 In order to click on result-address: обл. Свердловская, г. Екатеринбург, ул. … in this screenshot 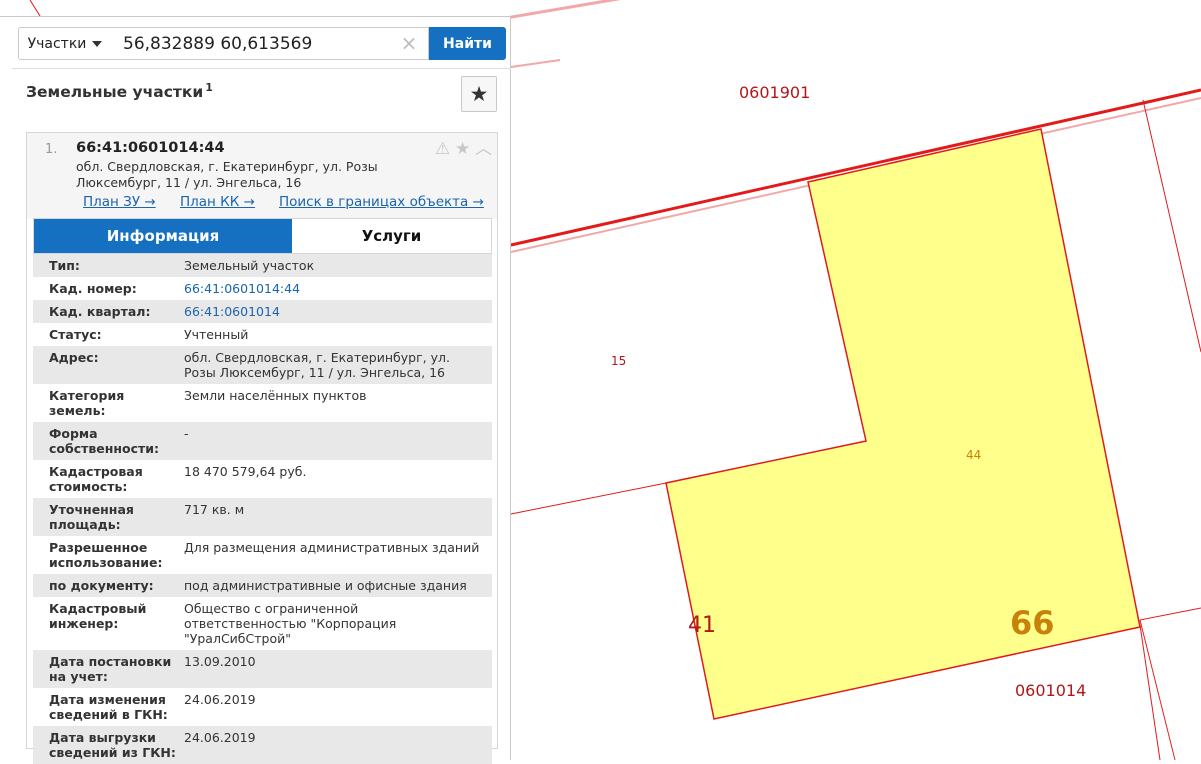, I will do `click(227, 174)`.